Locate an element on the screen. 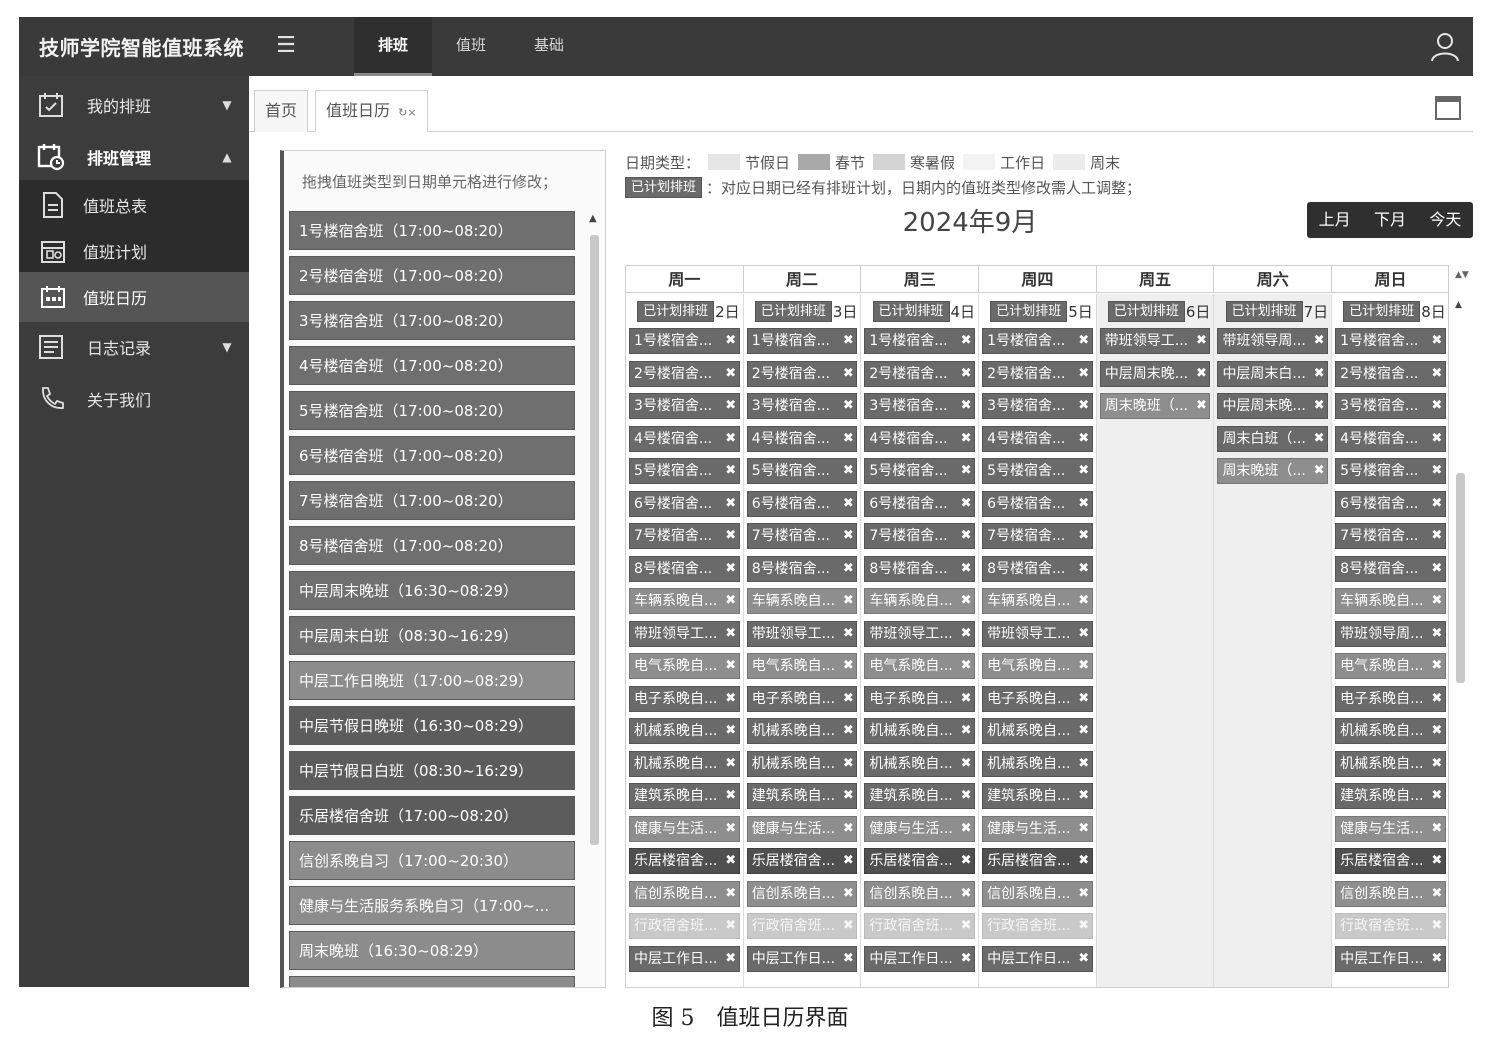 This screenshot has height=1051, width=1500. duty-event: 信创系晚自... ✖ is located at coordinates (684, 893).